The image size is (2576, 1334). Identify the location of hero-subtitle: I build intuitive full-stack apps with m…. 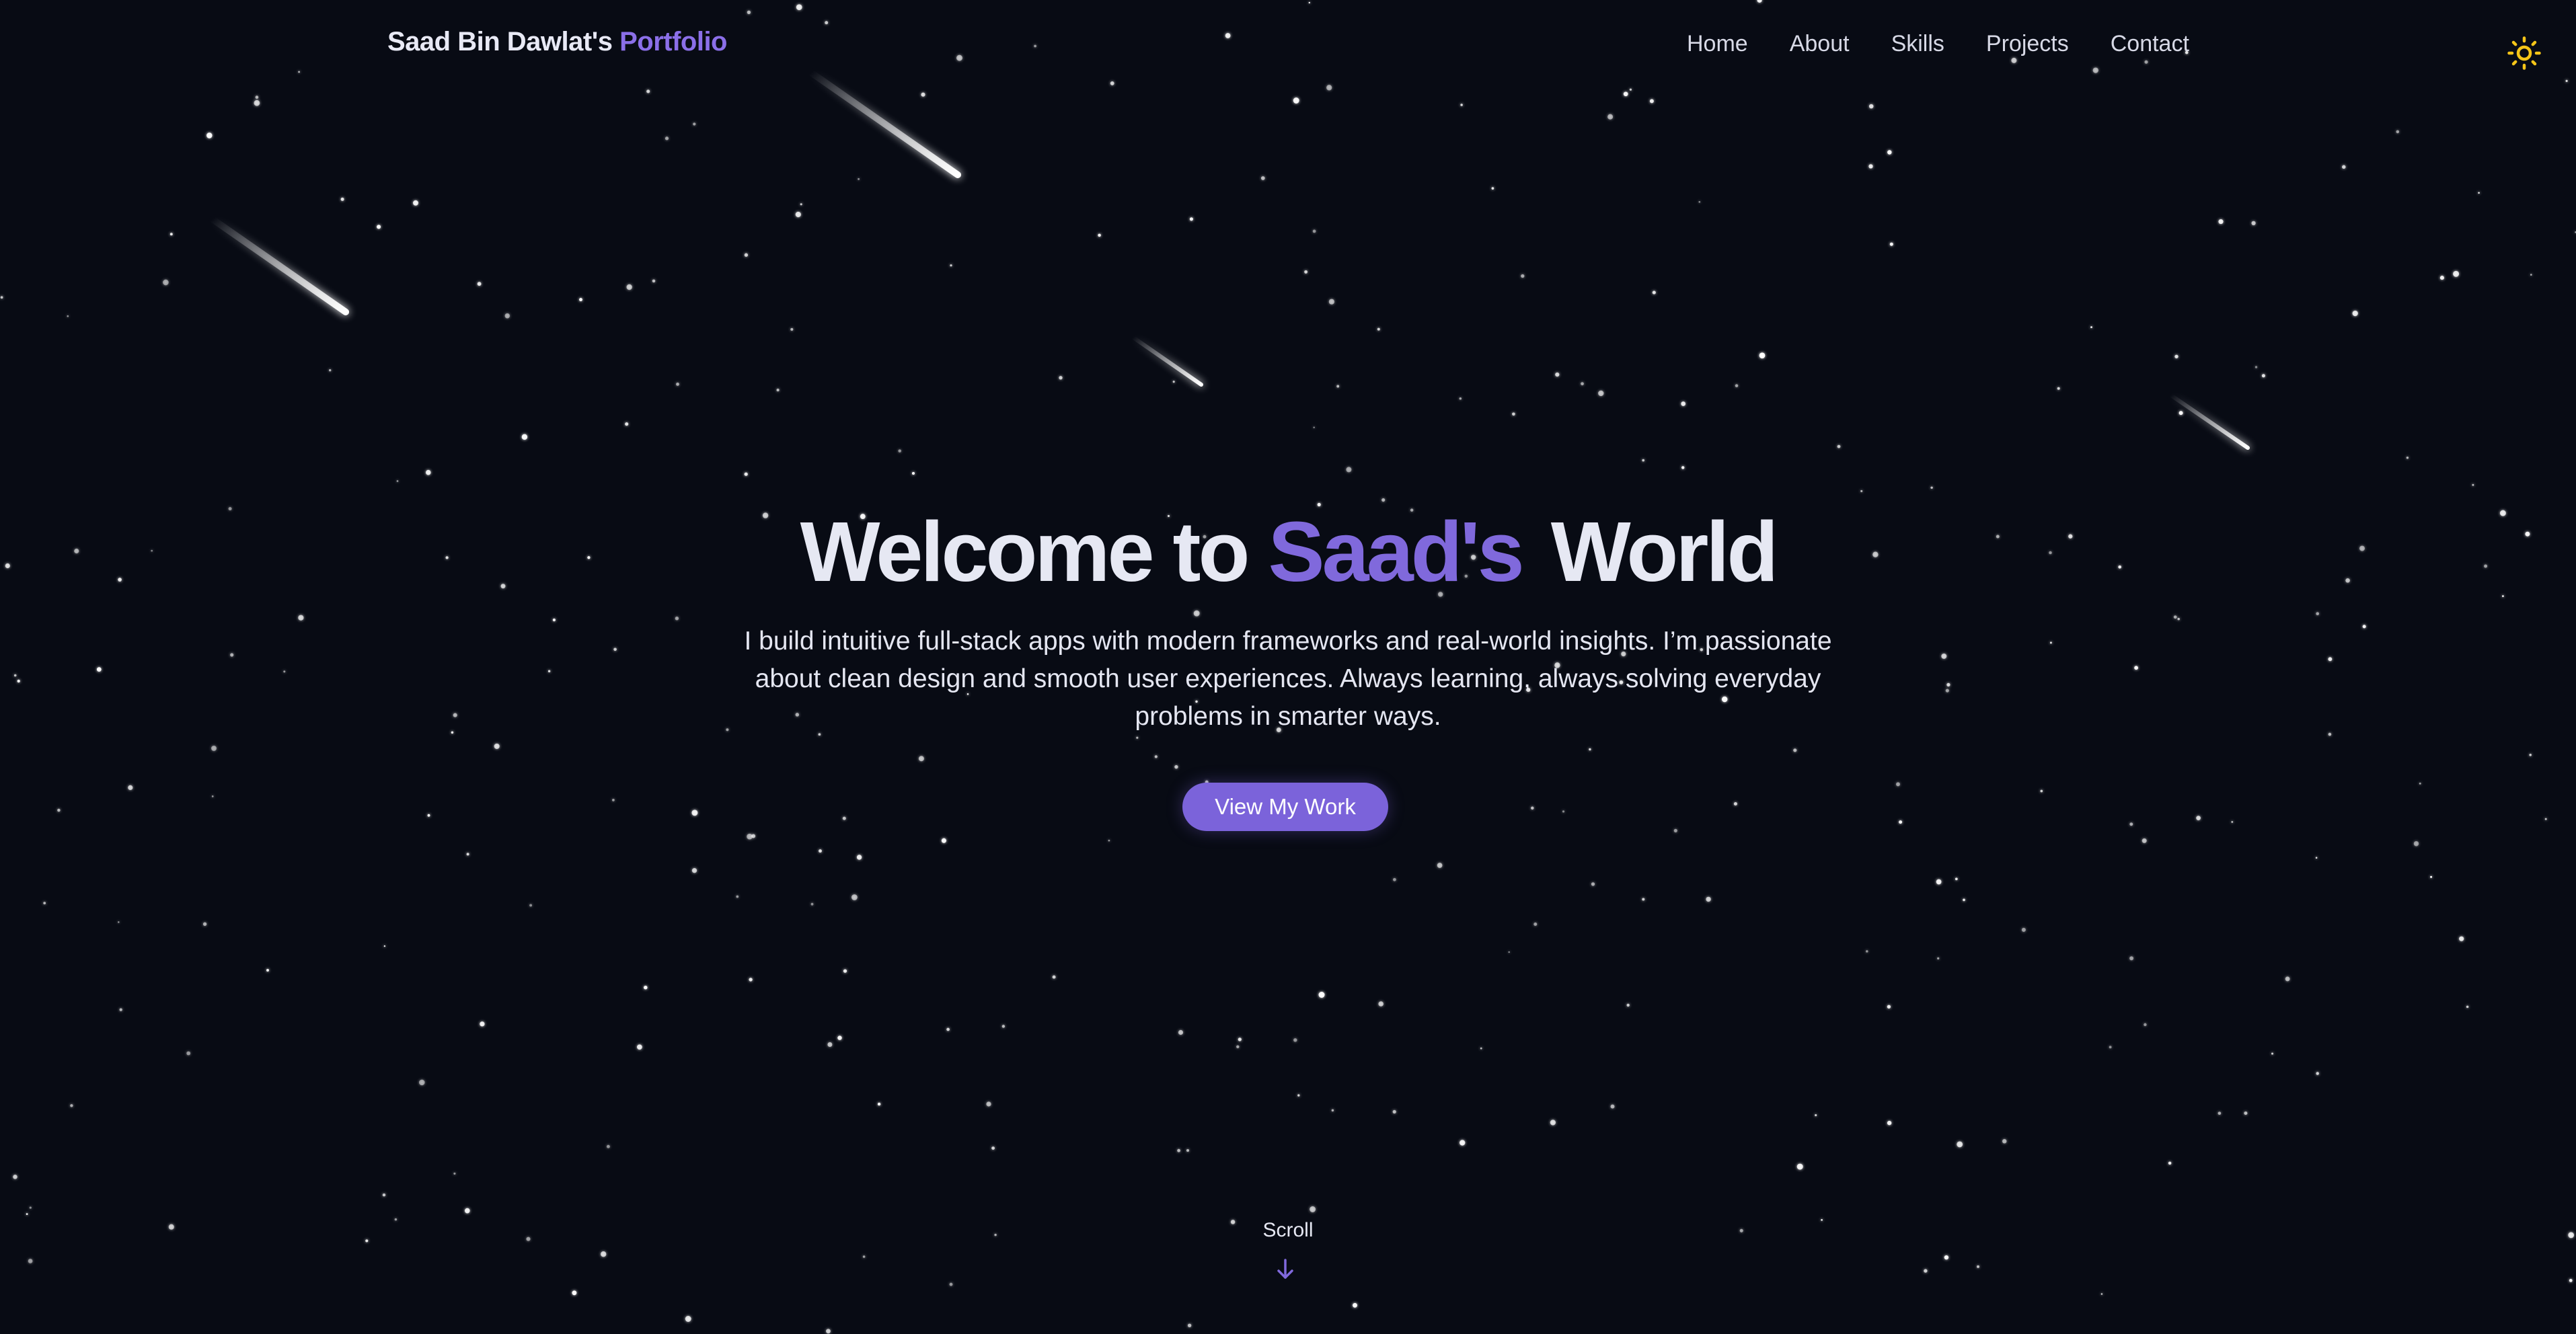
(1288, 679).